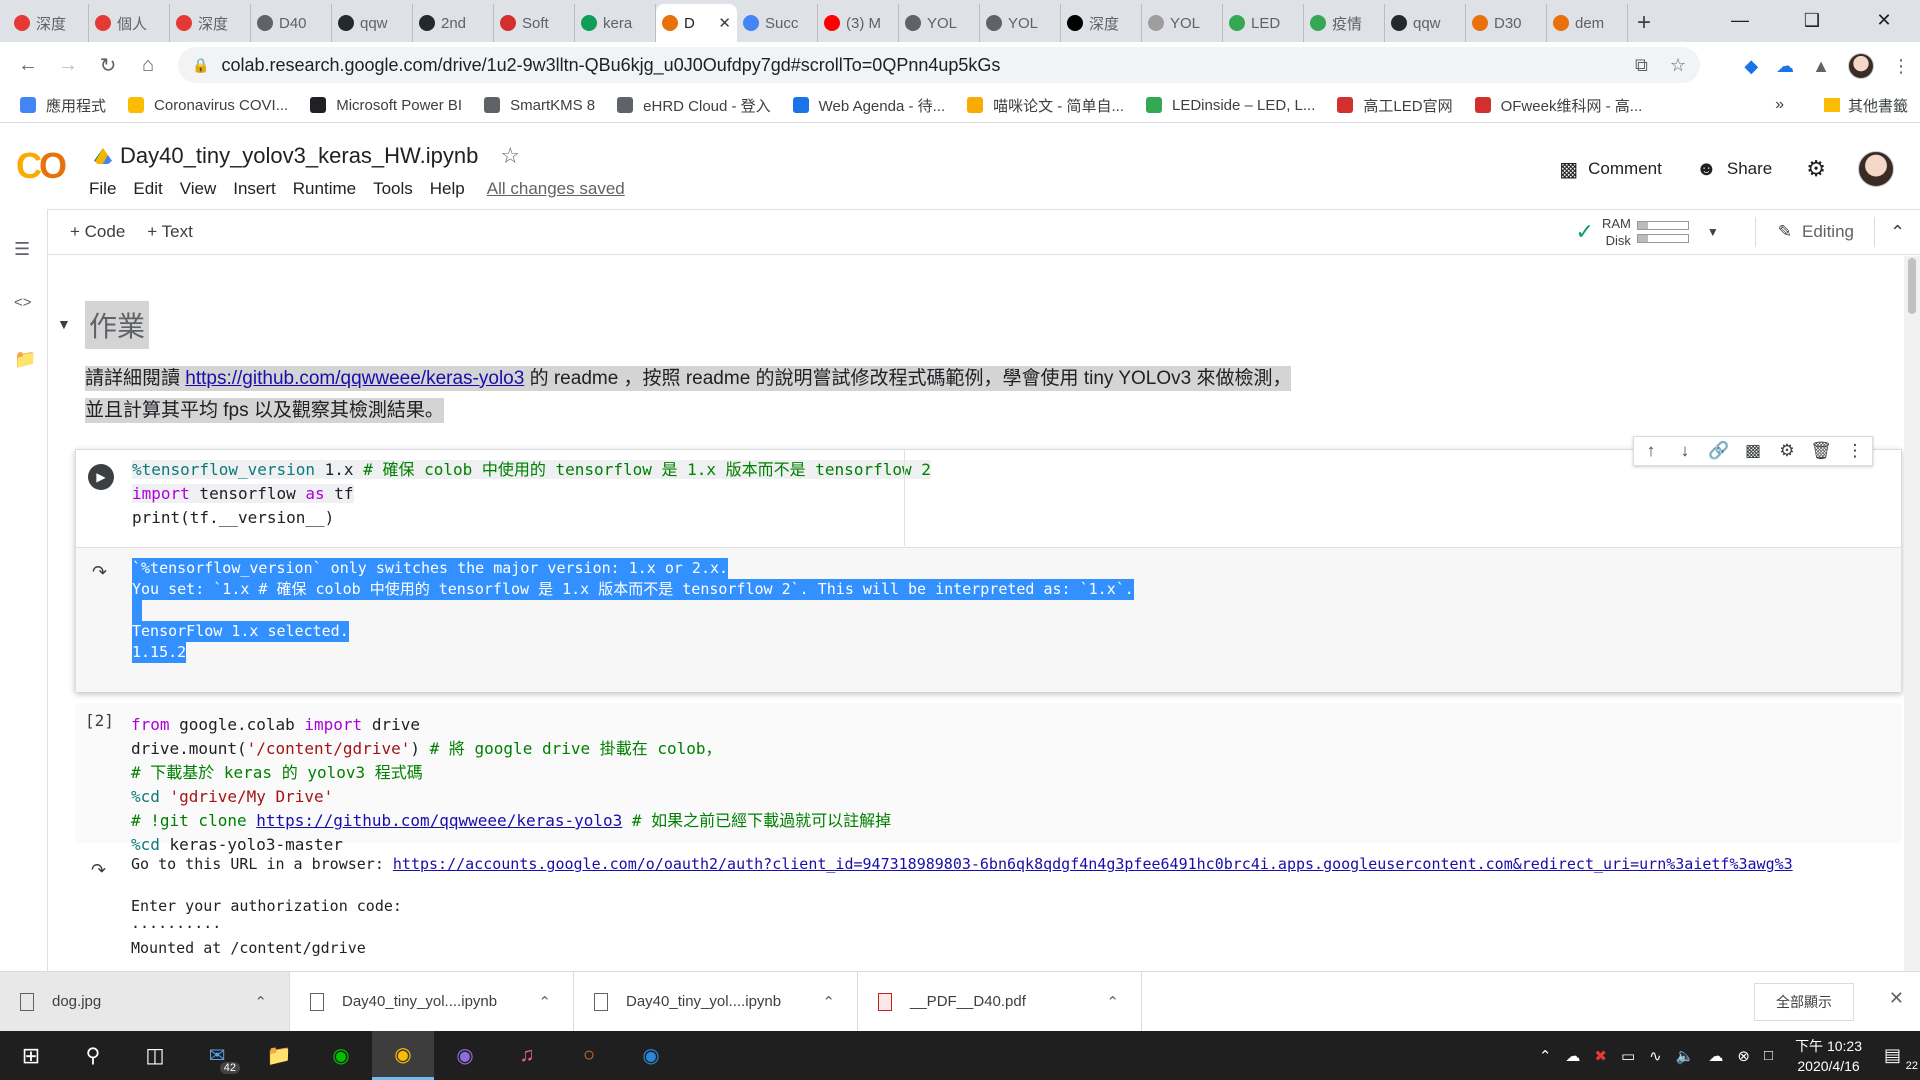 The image size is (1920, 1080). I want to click on close-circle-icon: ⊗, so click(1743, 1056).